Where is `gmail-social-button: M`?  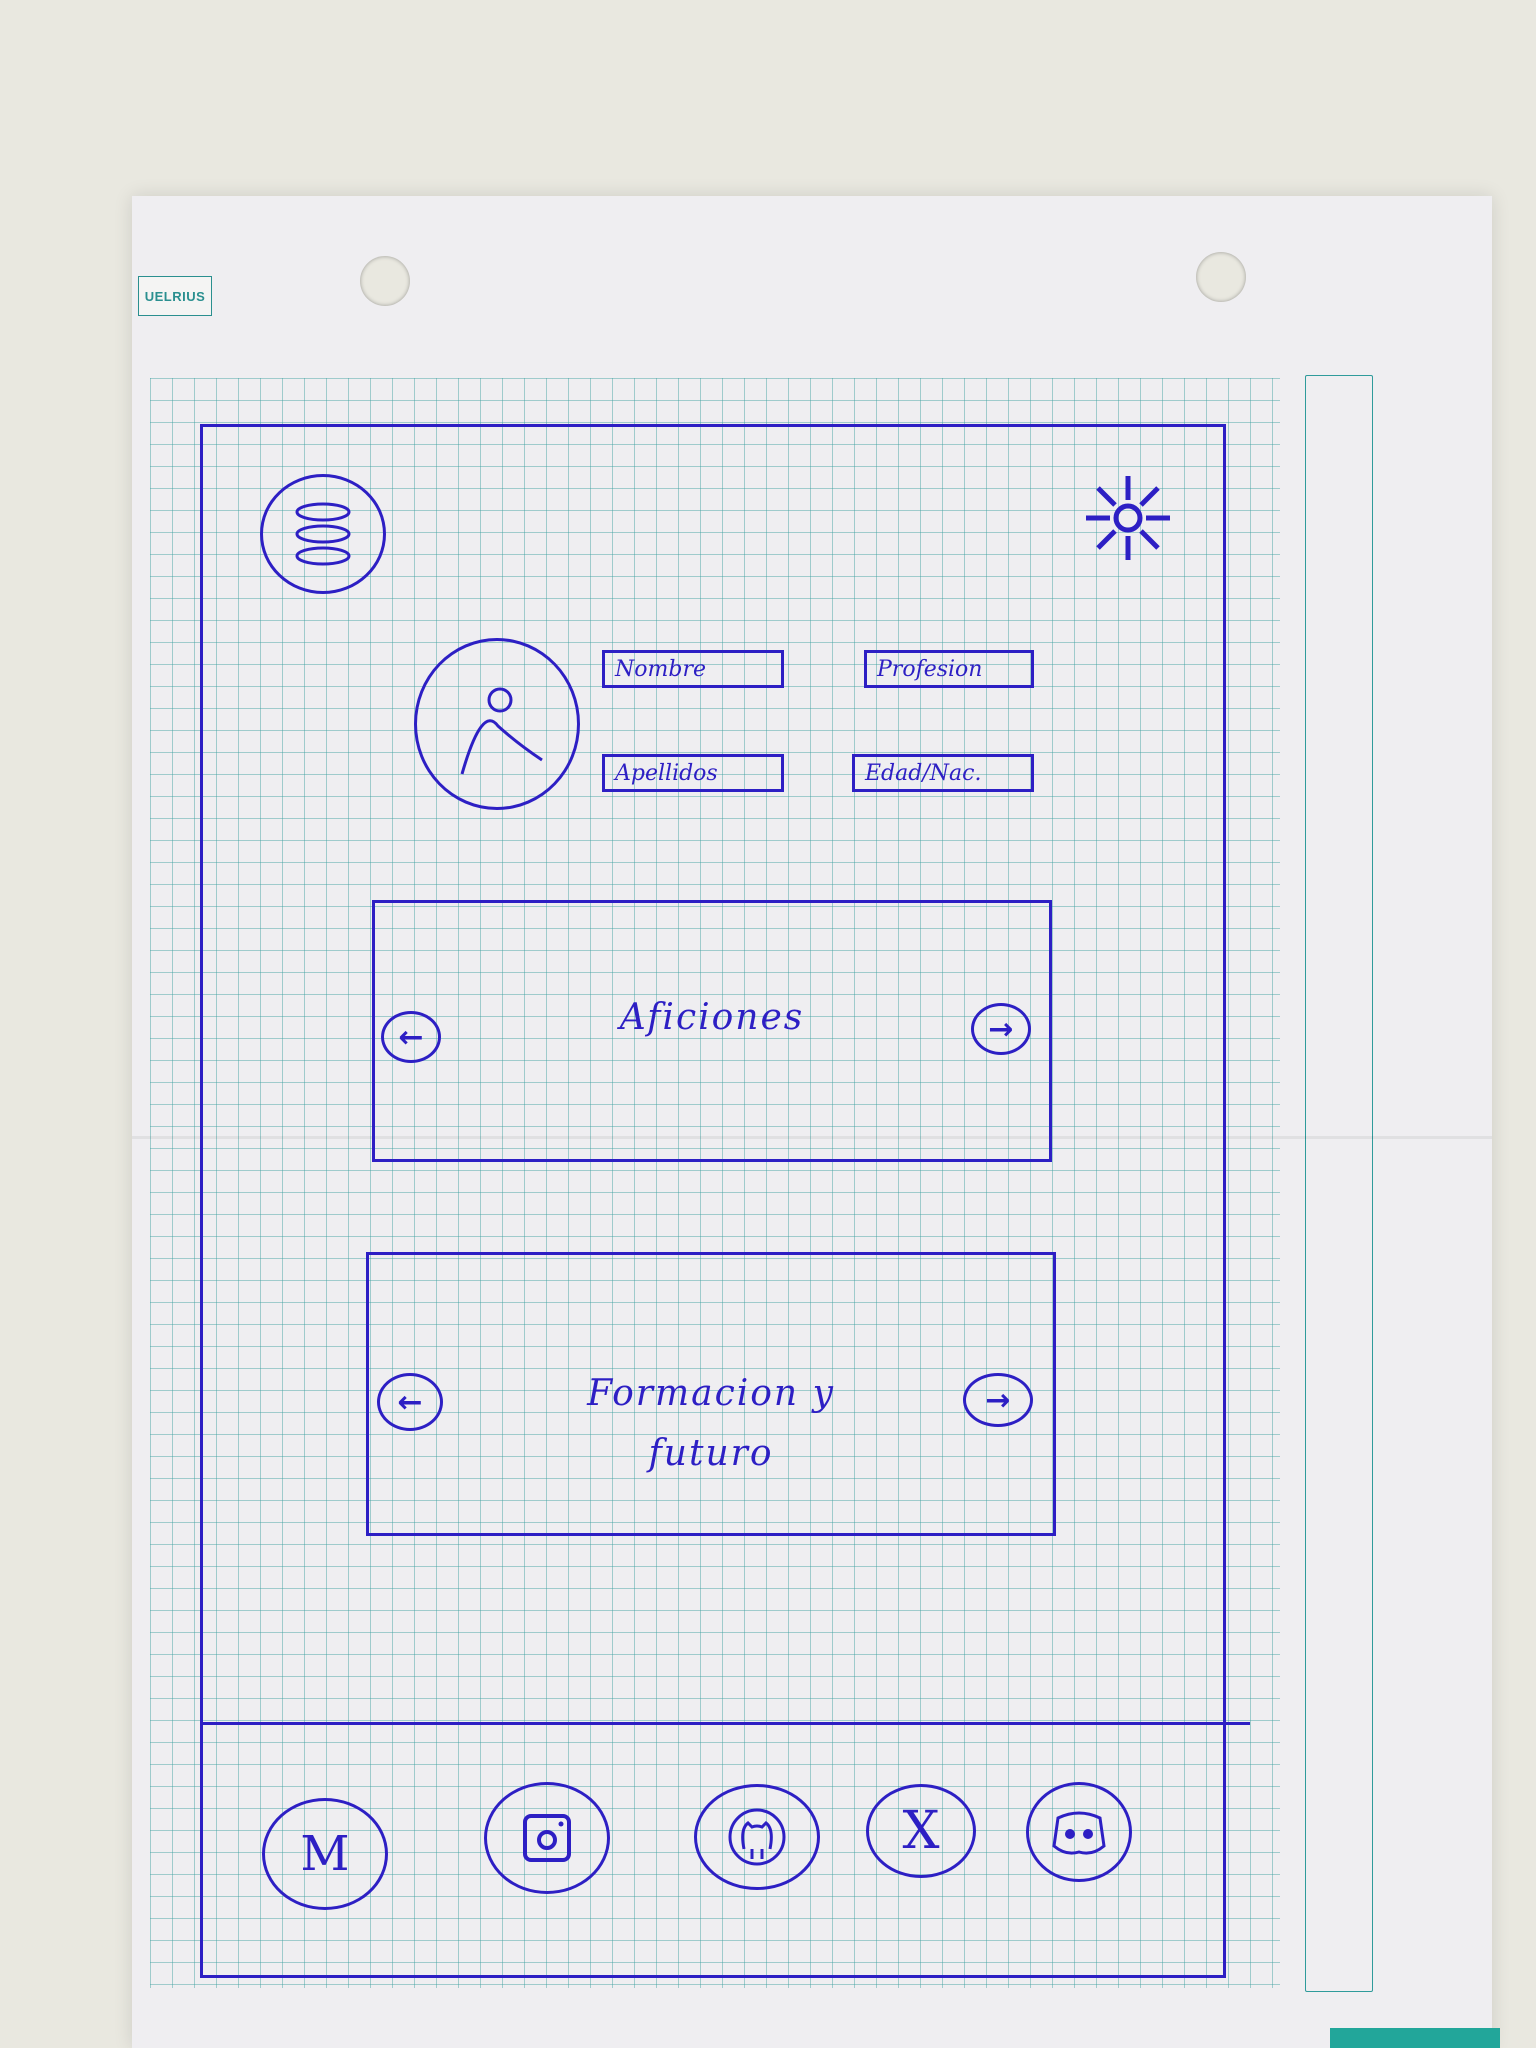
gmail-social-button: M is located at coordinates (325, 1854).